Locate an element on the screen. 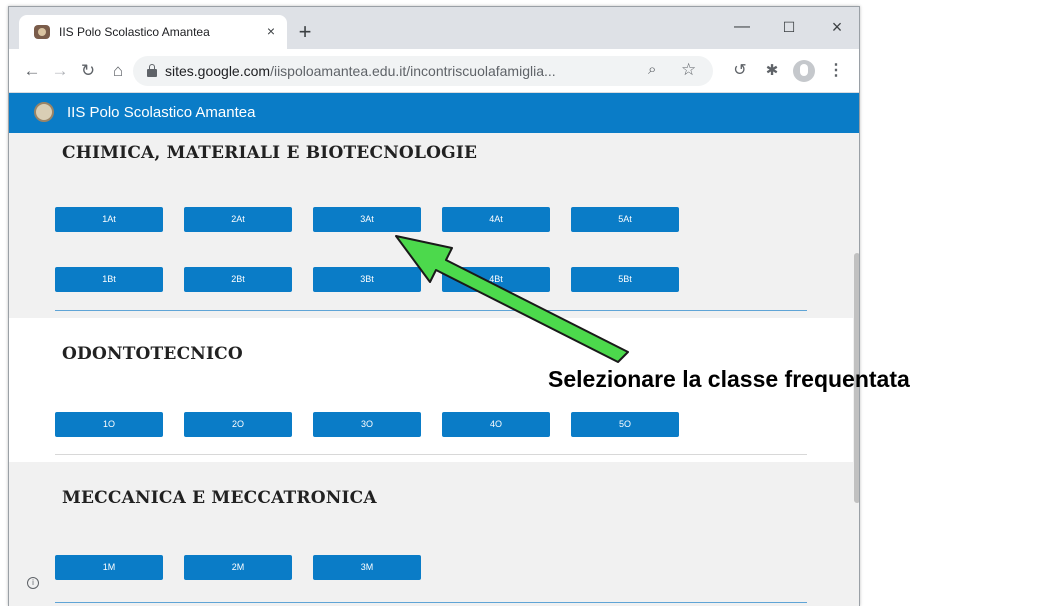  section-title-odontotecnico: ODONTOTECNICO is located at coordinates (152, 354).